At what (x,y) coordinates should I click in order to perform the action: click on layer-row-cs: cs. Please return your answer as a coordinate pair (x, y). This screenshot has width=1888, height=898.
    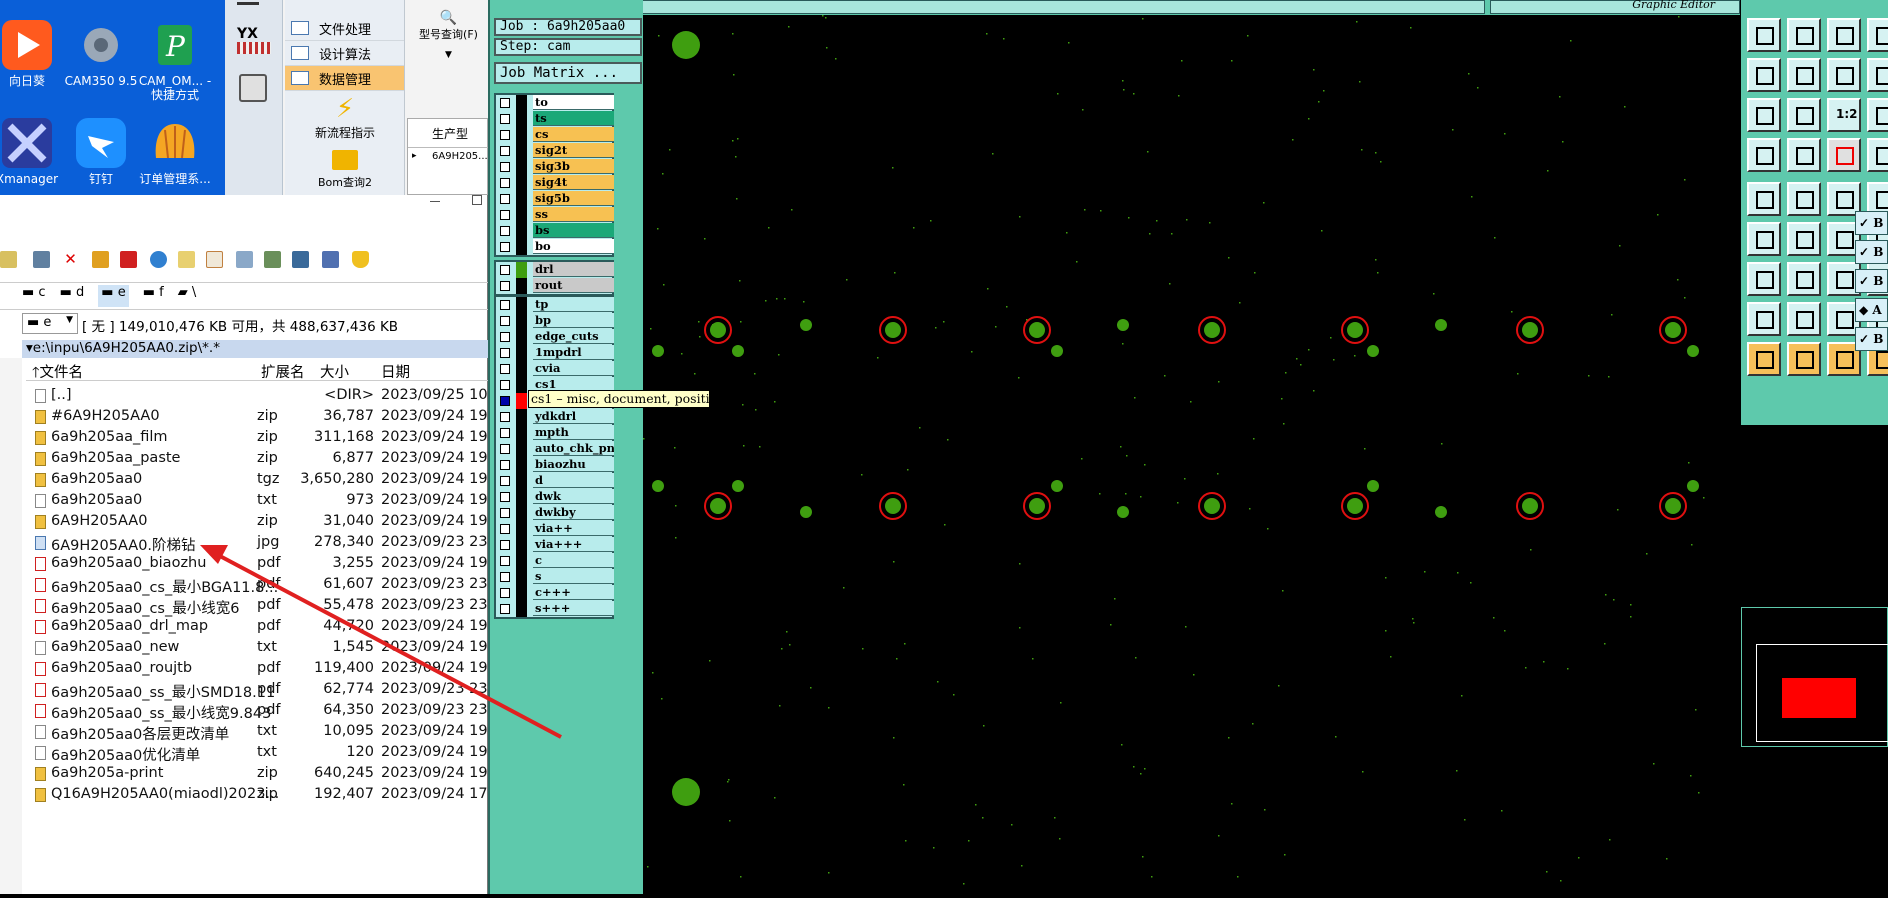
    Looking at the image, I should click on (555, 135).